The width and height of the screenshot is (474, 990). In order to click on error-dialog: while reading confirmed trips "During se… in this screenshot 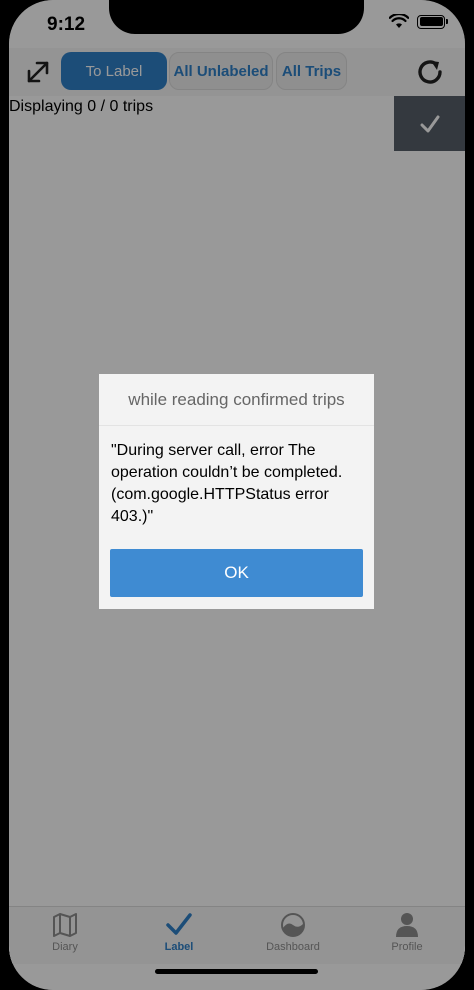, I will do `click(236, 491)`.